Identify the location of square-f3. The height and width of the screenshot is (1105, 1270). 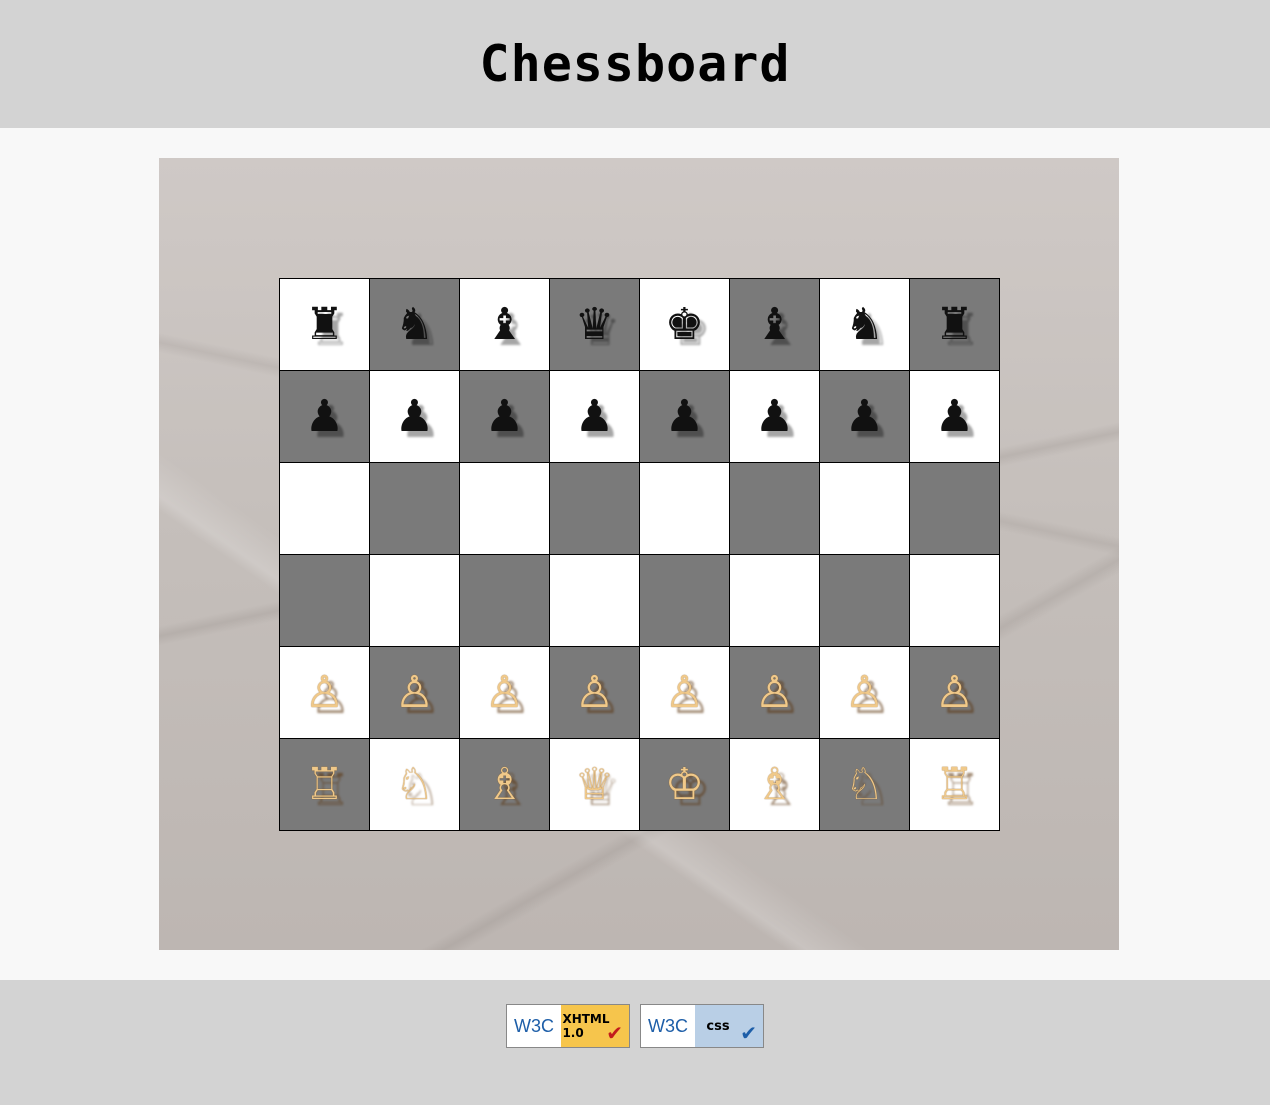
(775, 601).